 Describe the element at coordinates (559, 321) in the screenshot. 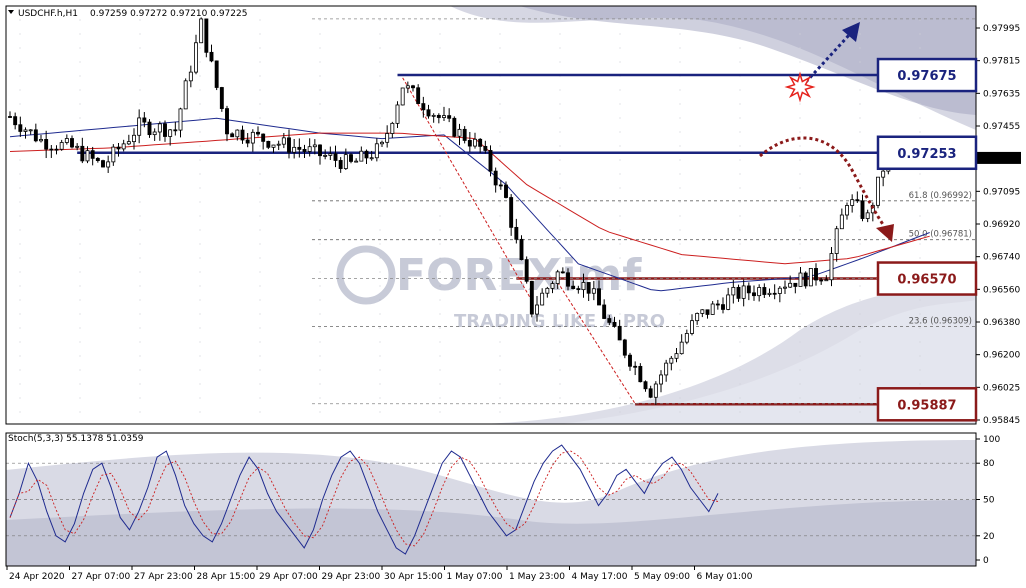

I see `watermark-tagline: TRADING LIKE A PRO` at that location.